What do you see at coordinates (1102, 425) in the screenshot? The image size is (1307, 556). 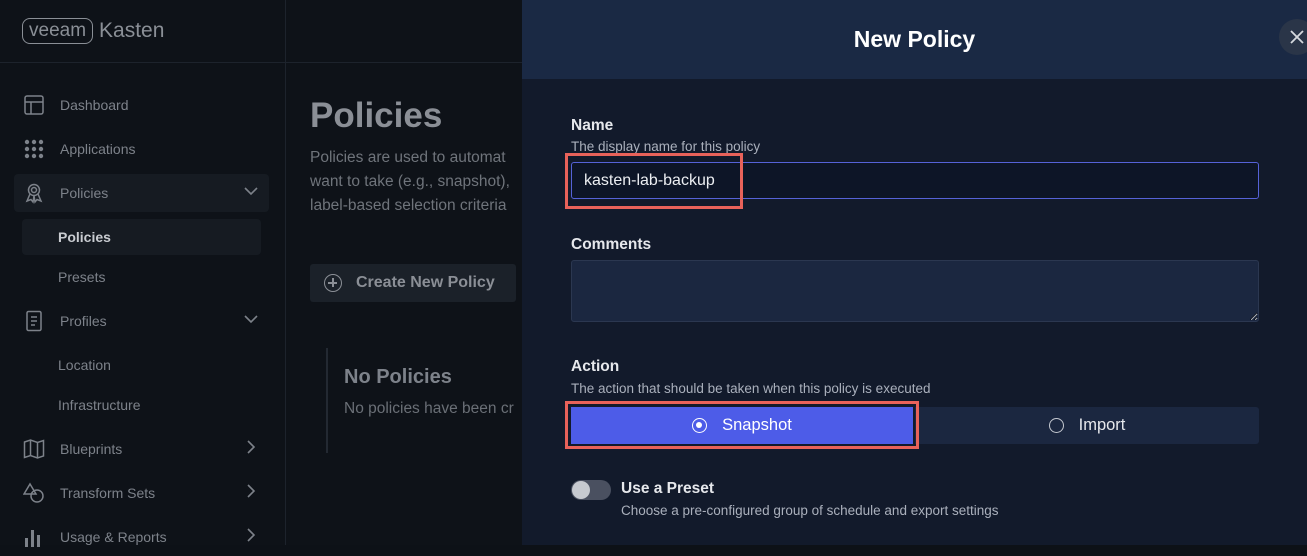 I see `action-option-label: Import` at bounding box center [1102, 425].